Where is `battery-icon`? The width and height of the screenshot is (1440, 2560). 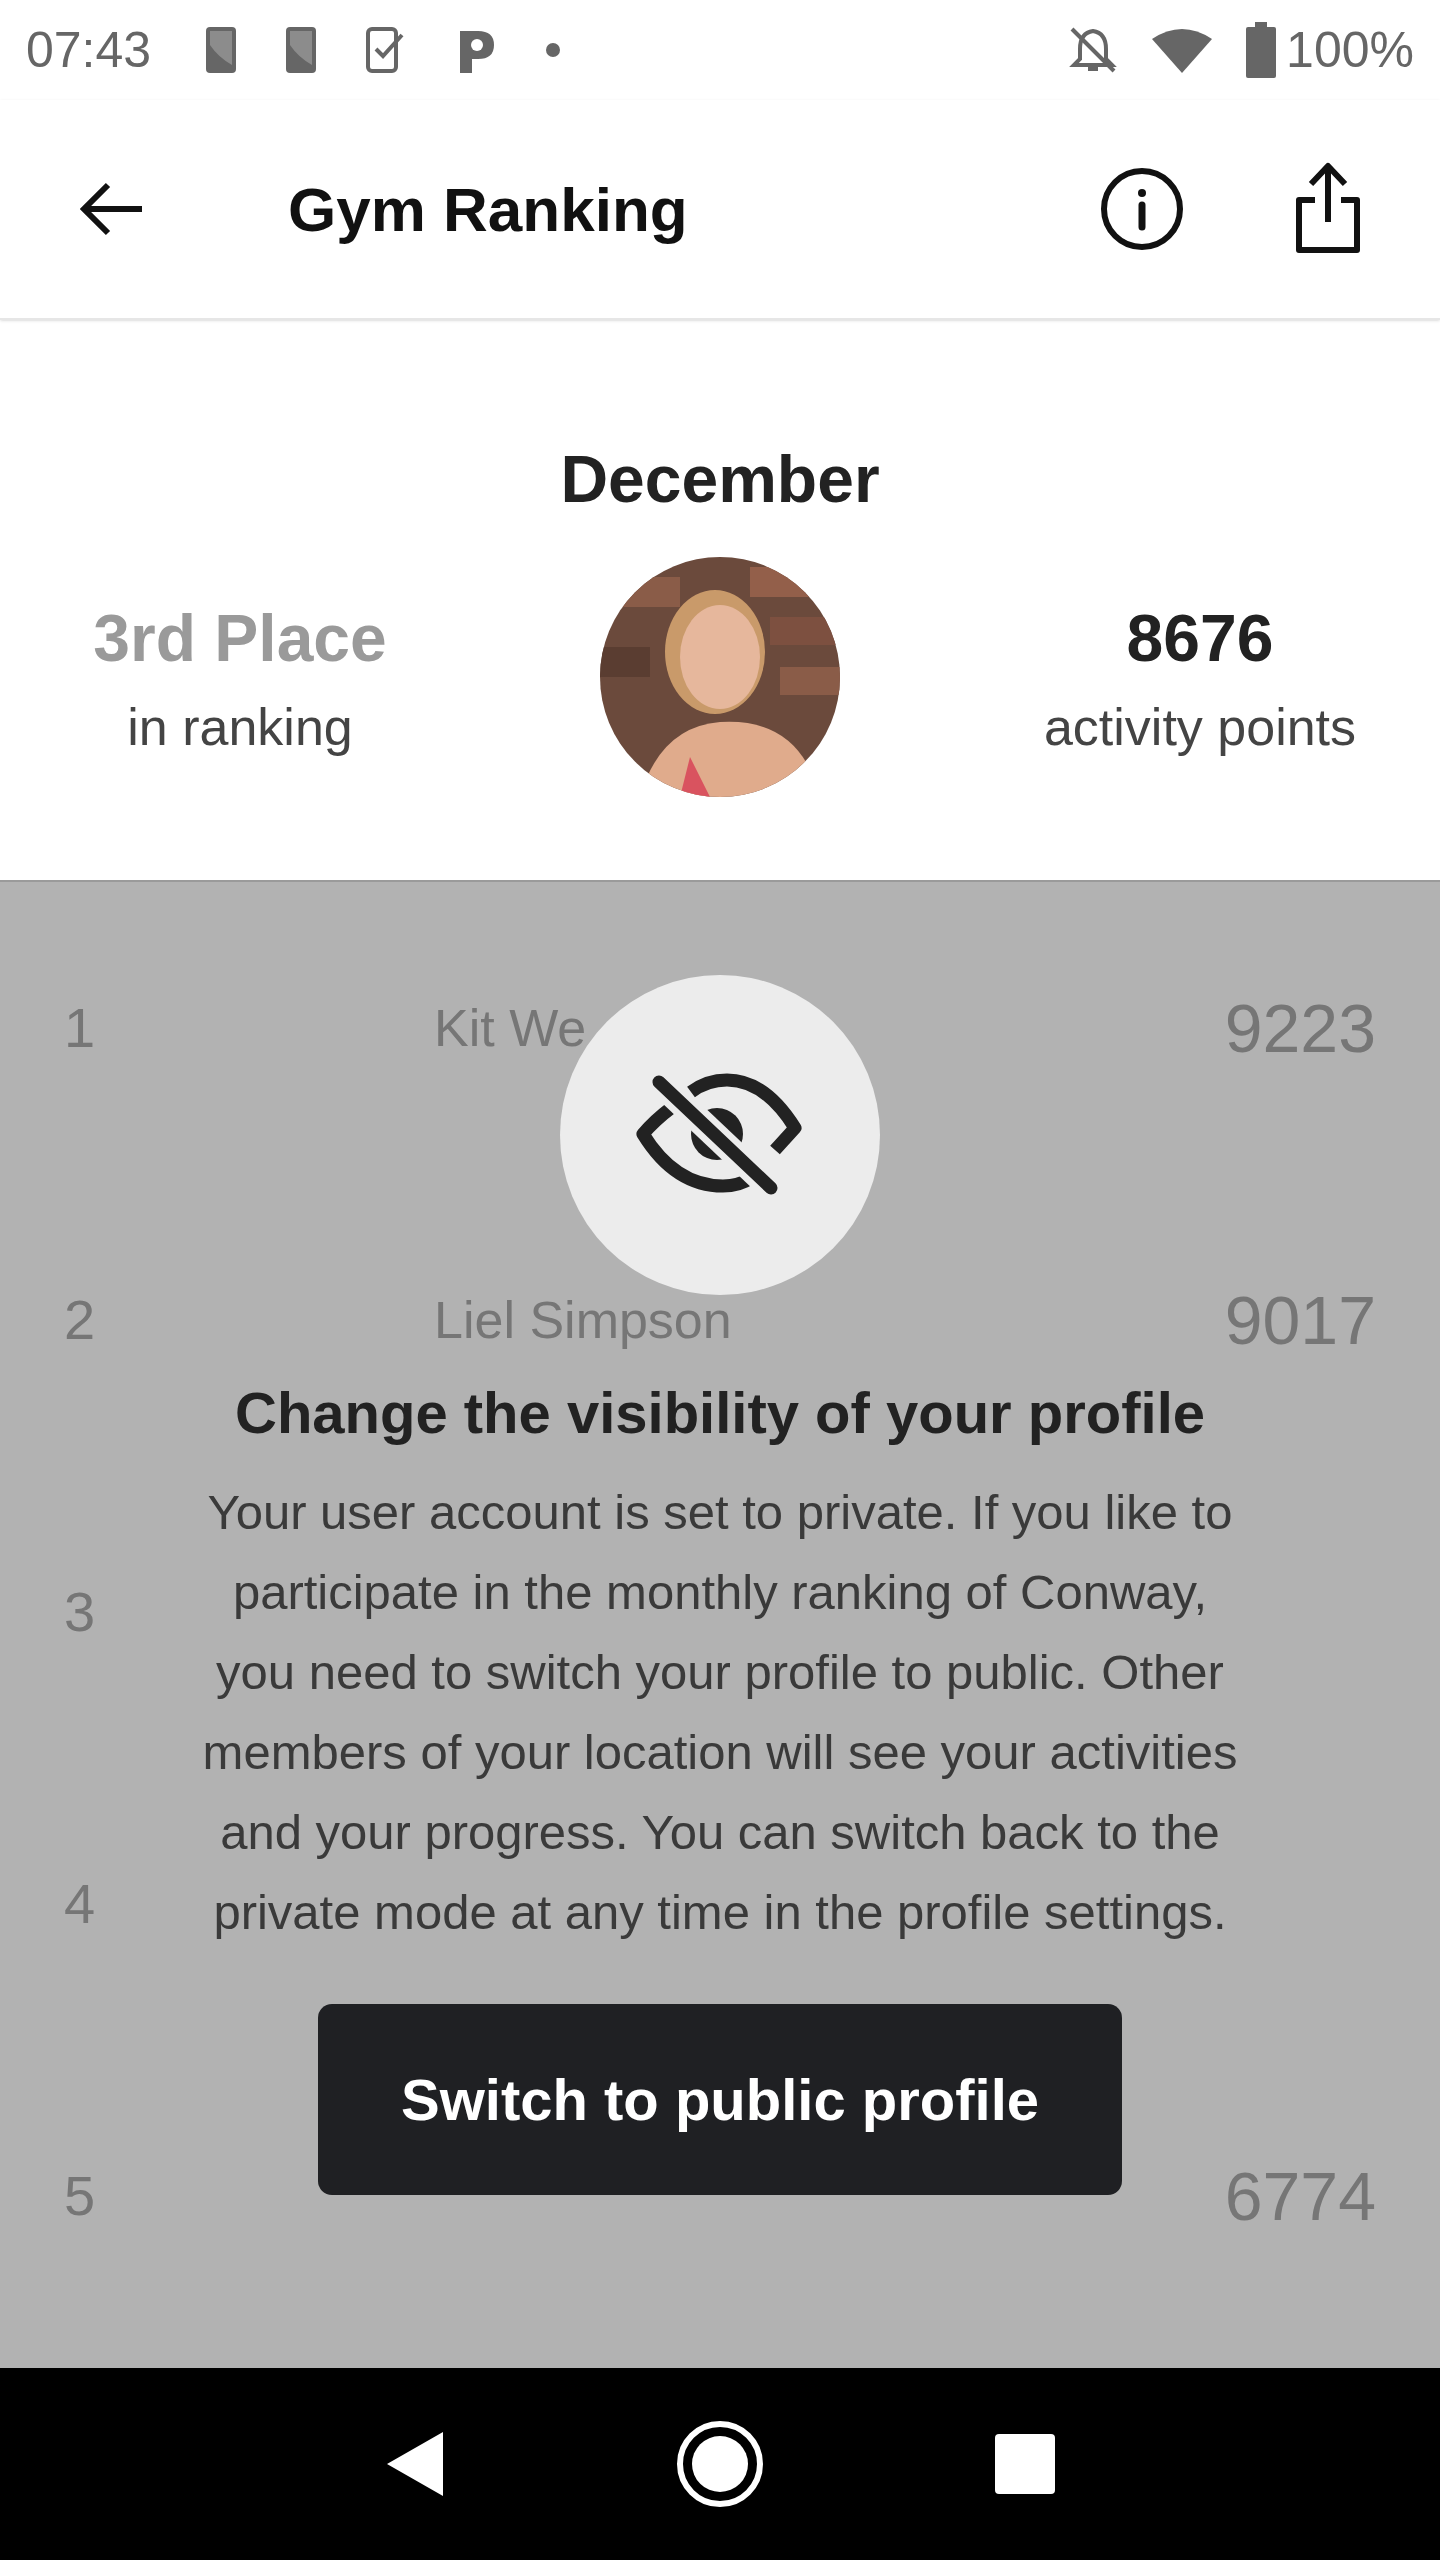
battery-icon is located at coordinates (1261, 50).